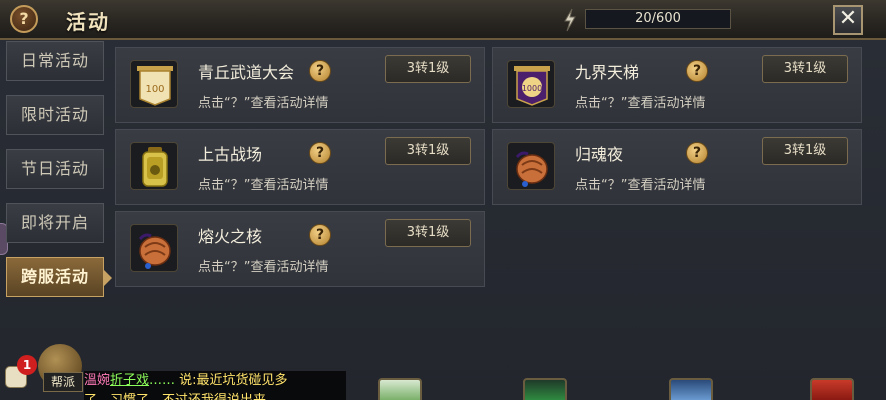 The image size is (886, 400). Describe the element at coordinates (175, 395) in the screenshot. I see `chat-text-line2: 了，习惯了，不过还我得说出来` at that location.